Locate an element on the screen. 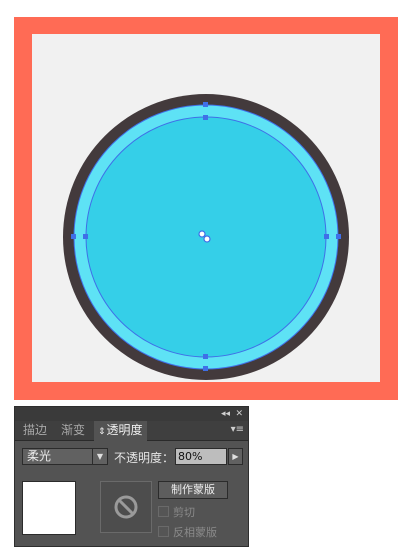  chevron-down-icon: ▼ is located at coordinates (99, 456).